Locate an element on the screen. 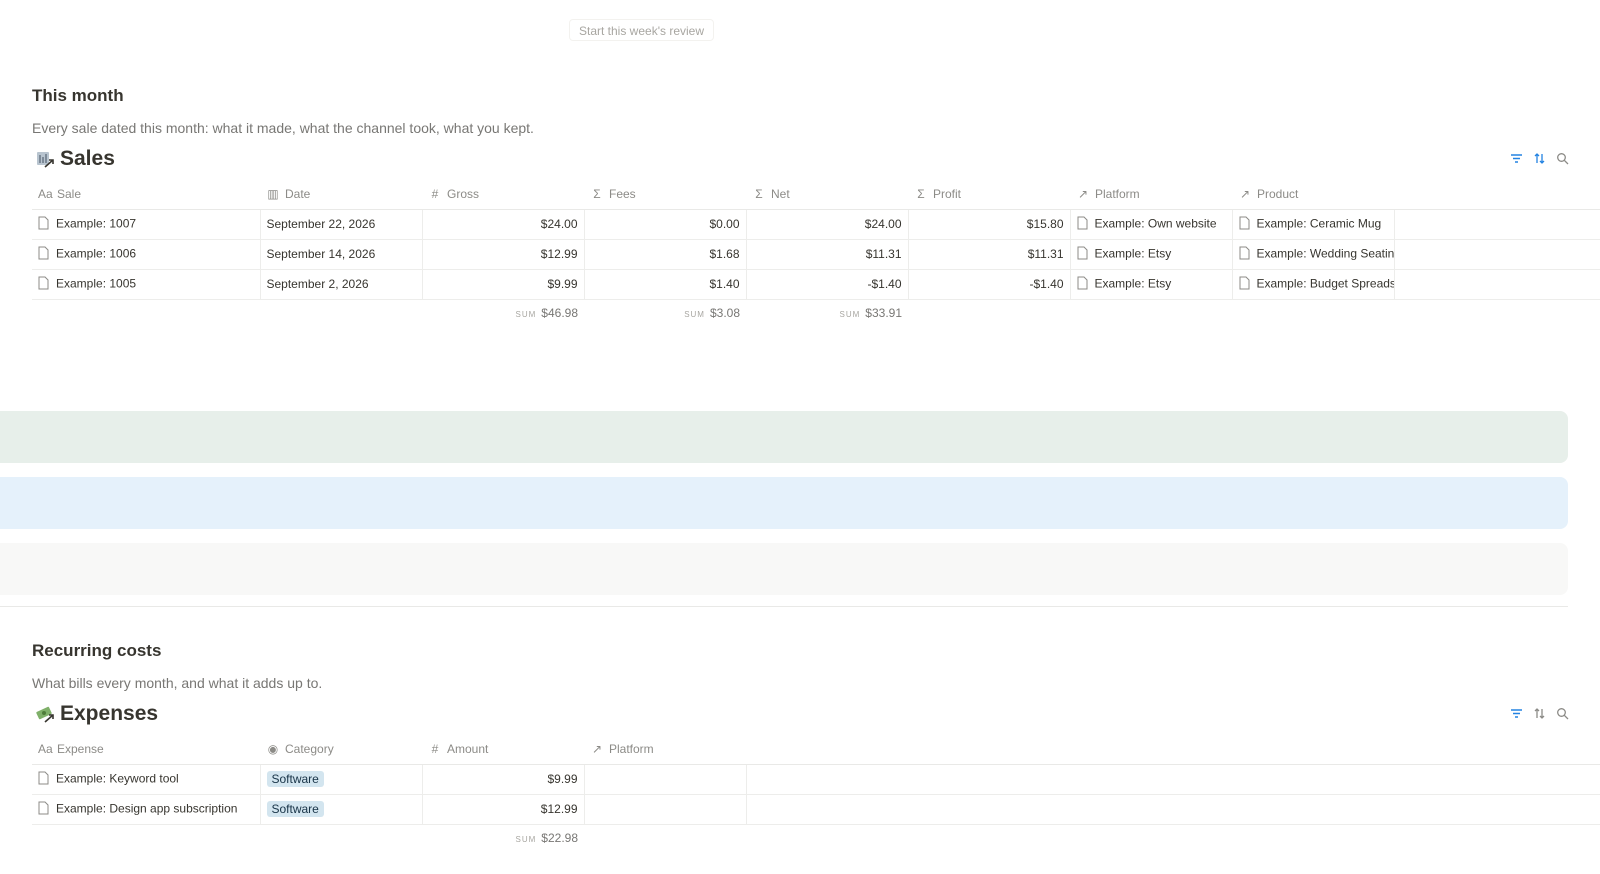 The height and width of the screenshot is (874, 1600). calendar-icon: ▥ is located at coordinates (273, 193).